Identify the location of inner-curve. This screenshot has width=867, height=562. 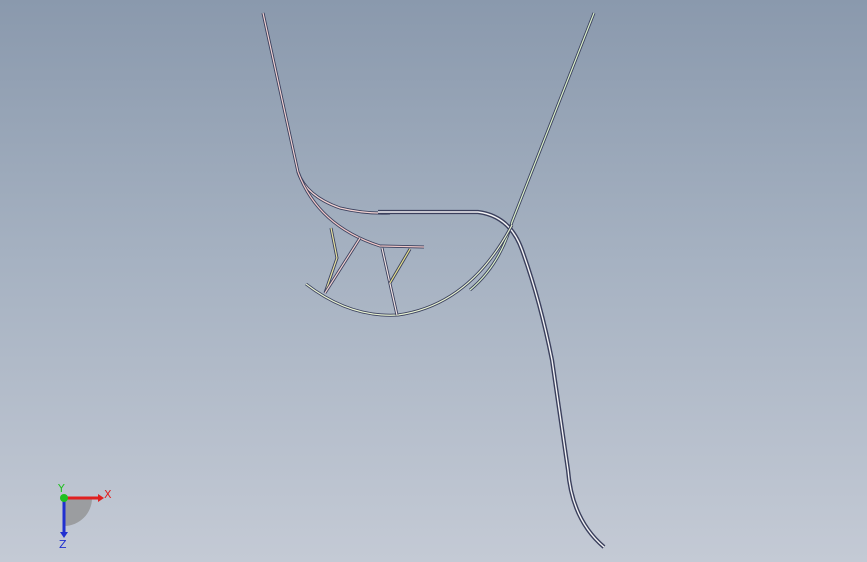
(360, 210).